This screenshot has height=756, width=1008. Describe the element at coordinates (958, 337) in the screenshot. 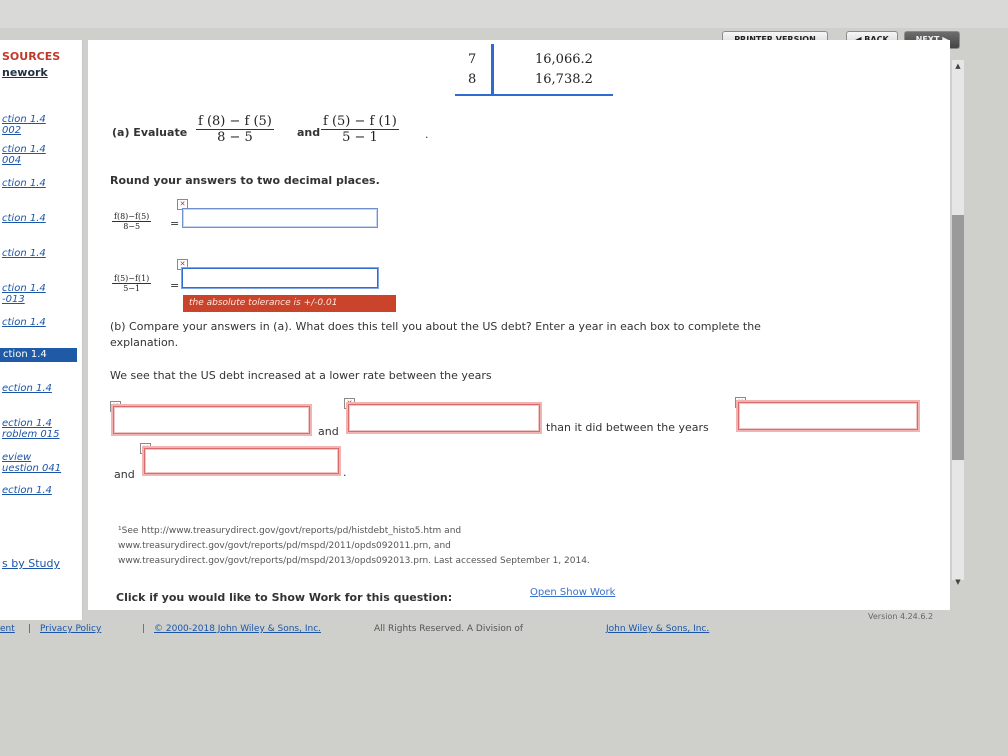

I see `scrollbar-thumb` at that location.